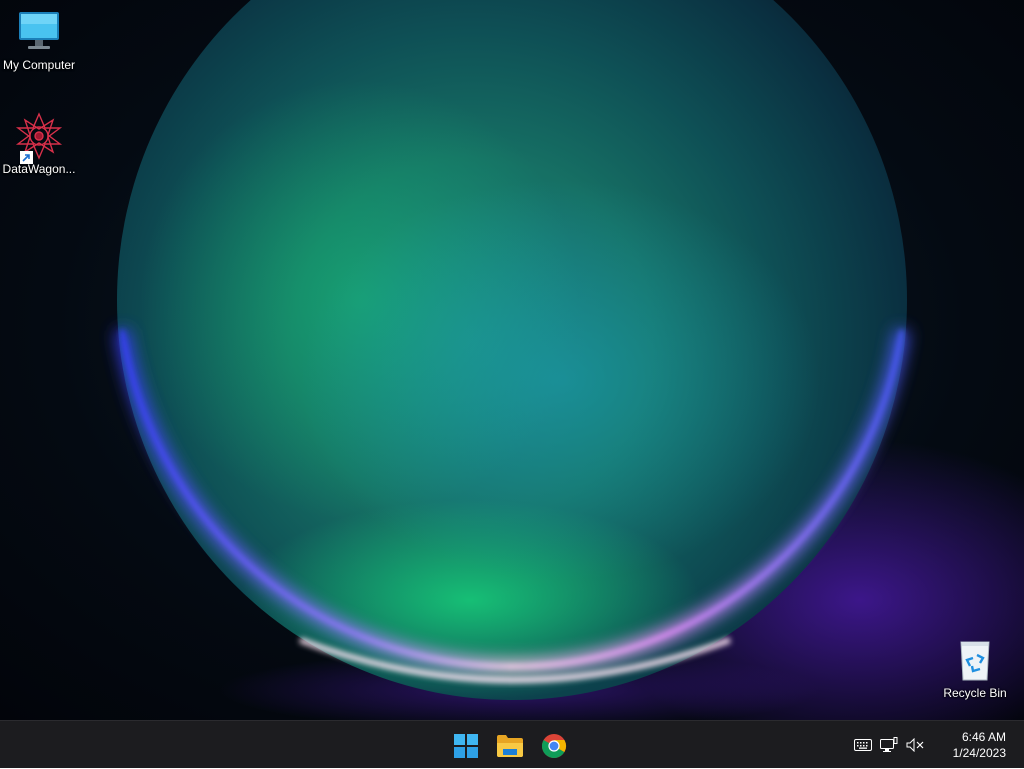  I want to click on volume-muted-icon, so click(915, 745).